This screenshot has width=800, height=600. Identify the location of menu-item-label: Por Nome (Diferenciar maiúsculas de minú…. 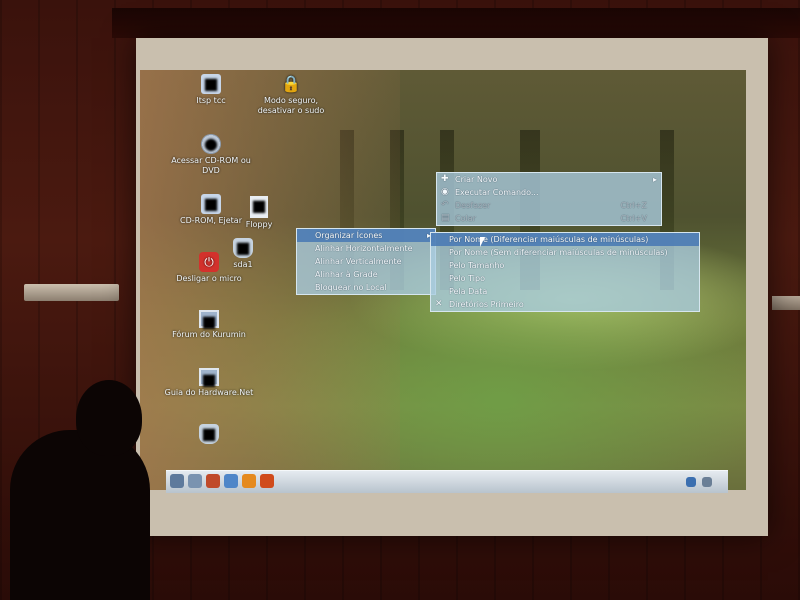
(549, 239).